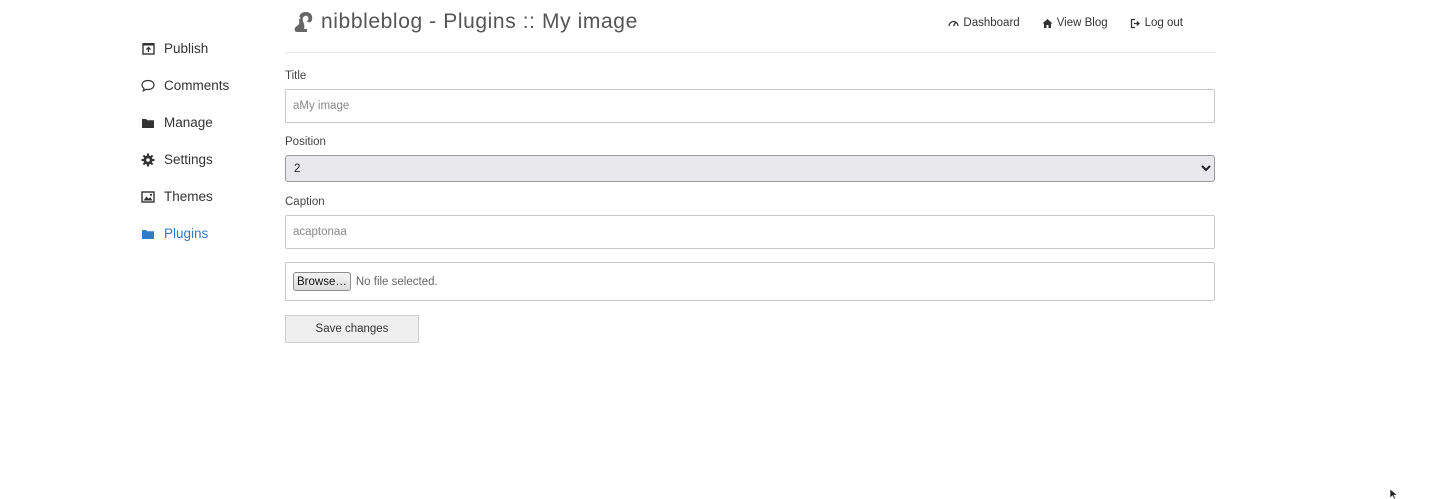 Image resolution: width=1453 pixels, height=499 pixels. I want to click on squirrel-logo-icon, so click(303, 22).